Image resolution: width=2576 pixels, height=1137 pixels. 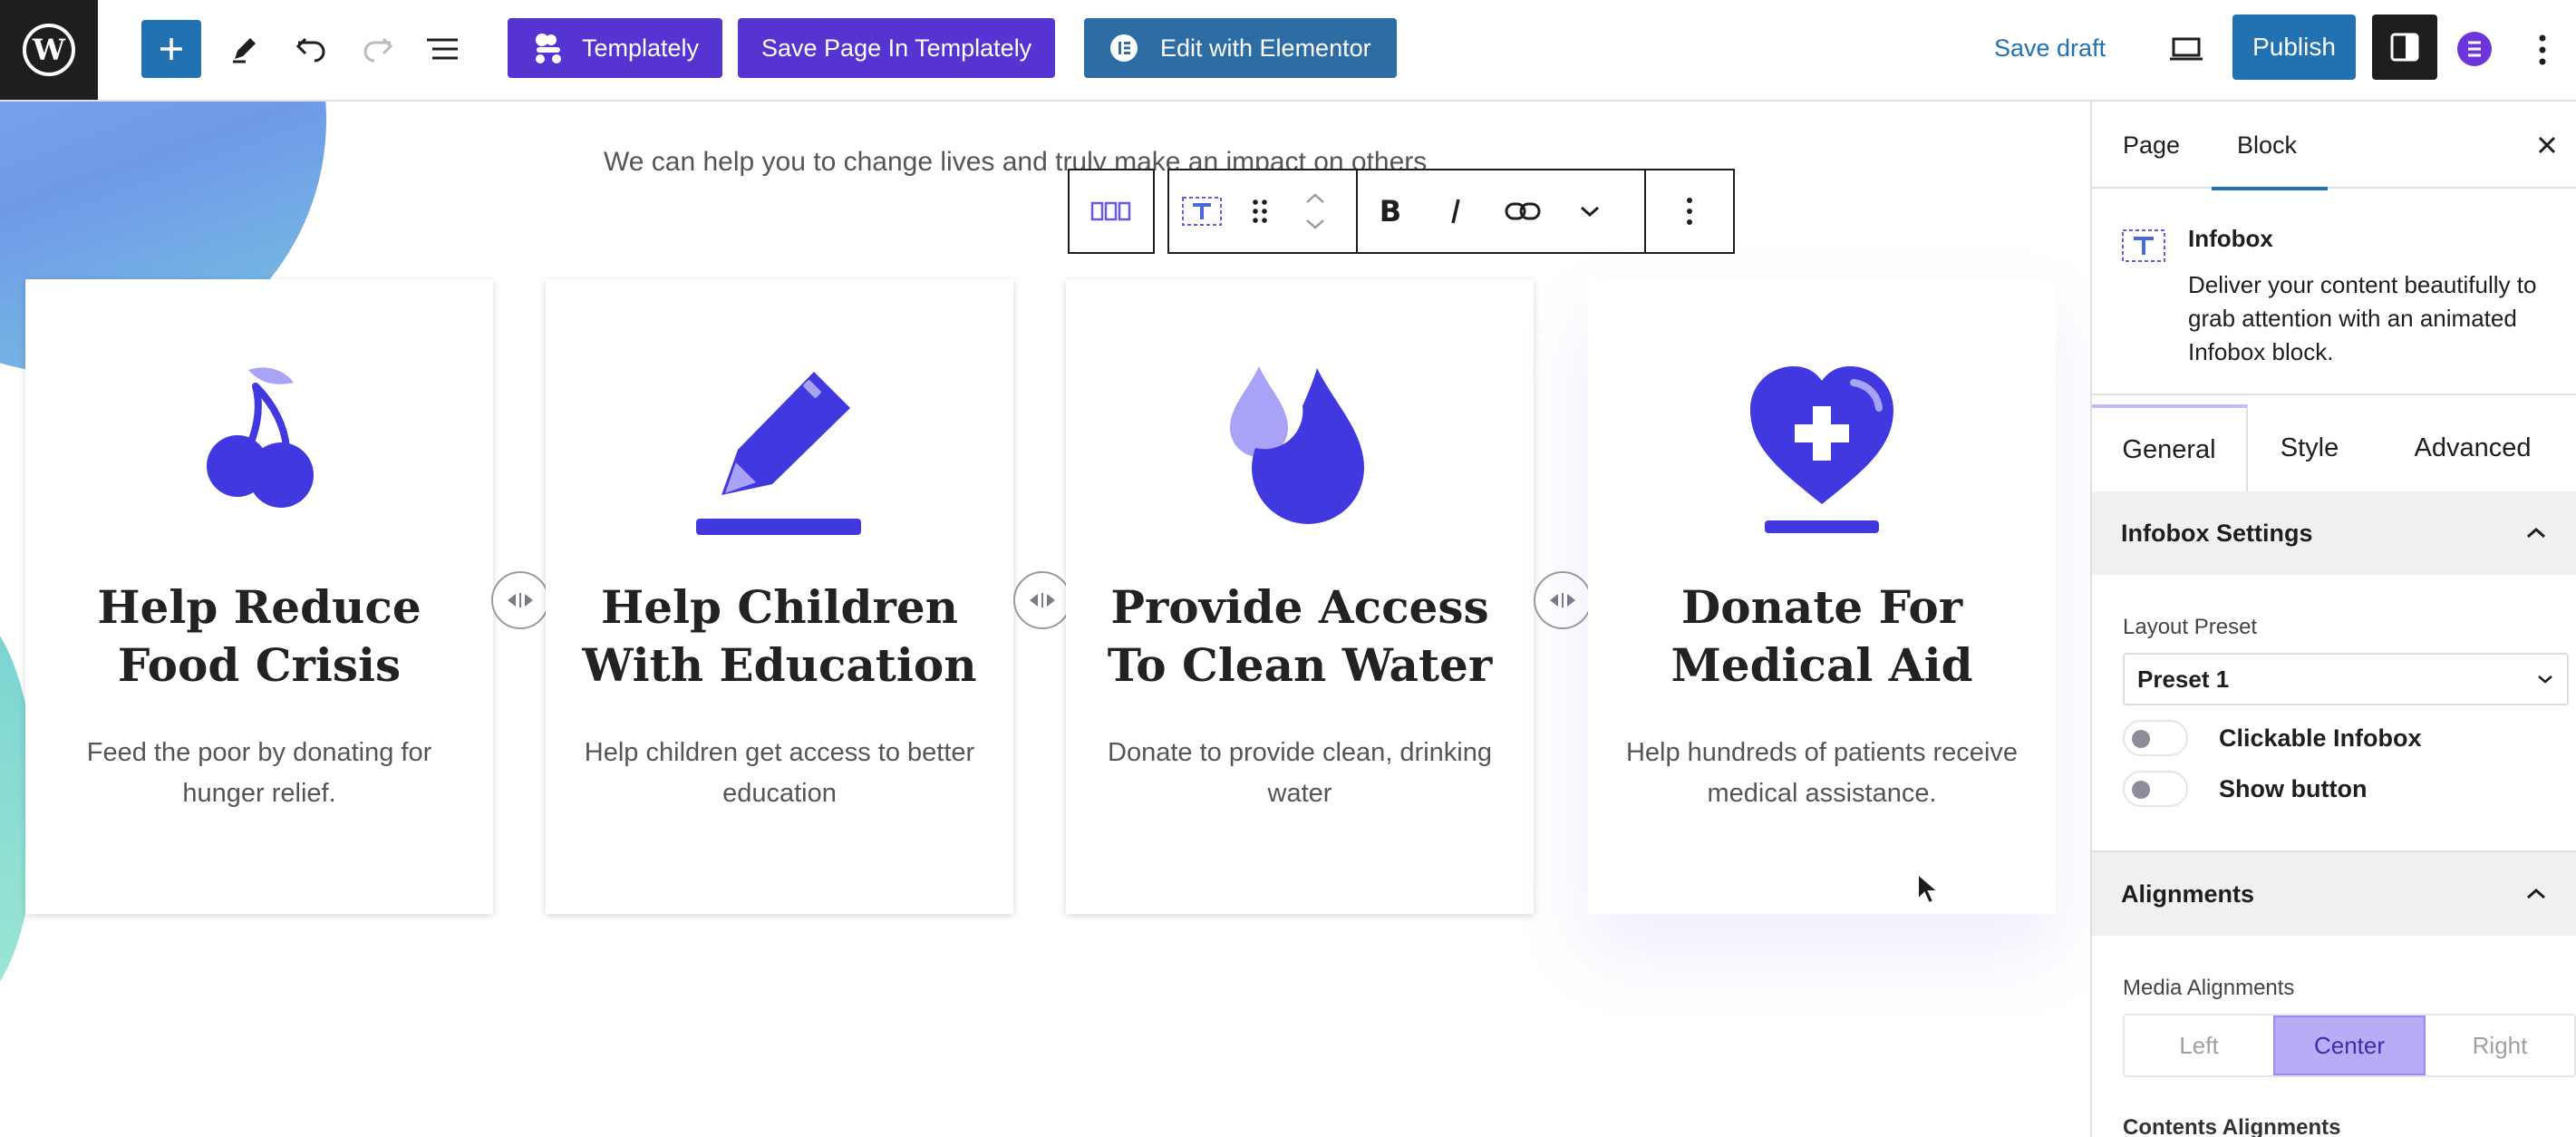 I want to click on layout-preset-value: Preset 1, so click(x=2183, y=679).